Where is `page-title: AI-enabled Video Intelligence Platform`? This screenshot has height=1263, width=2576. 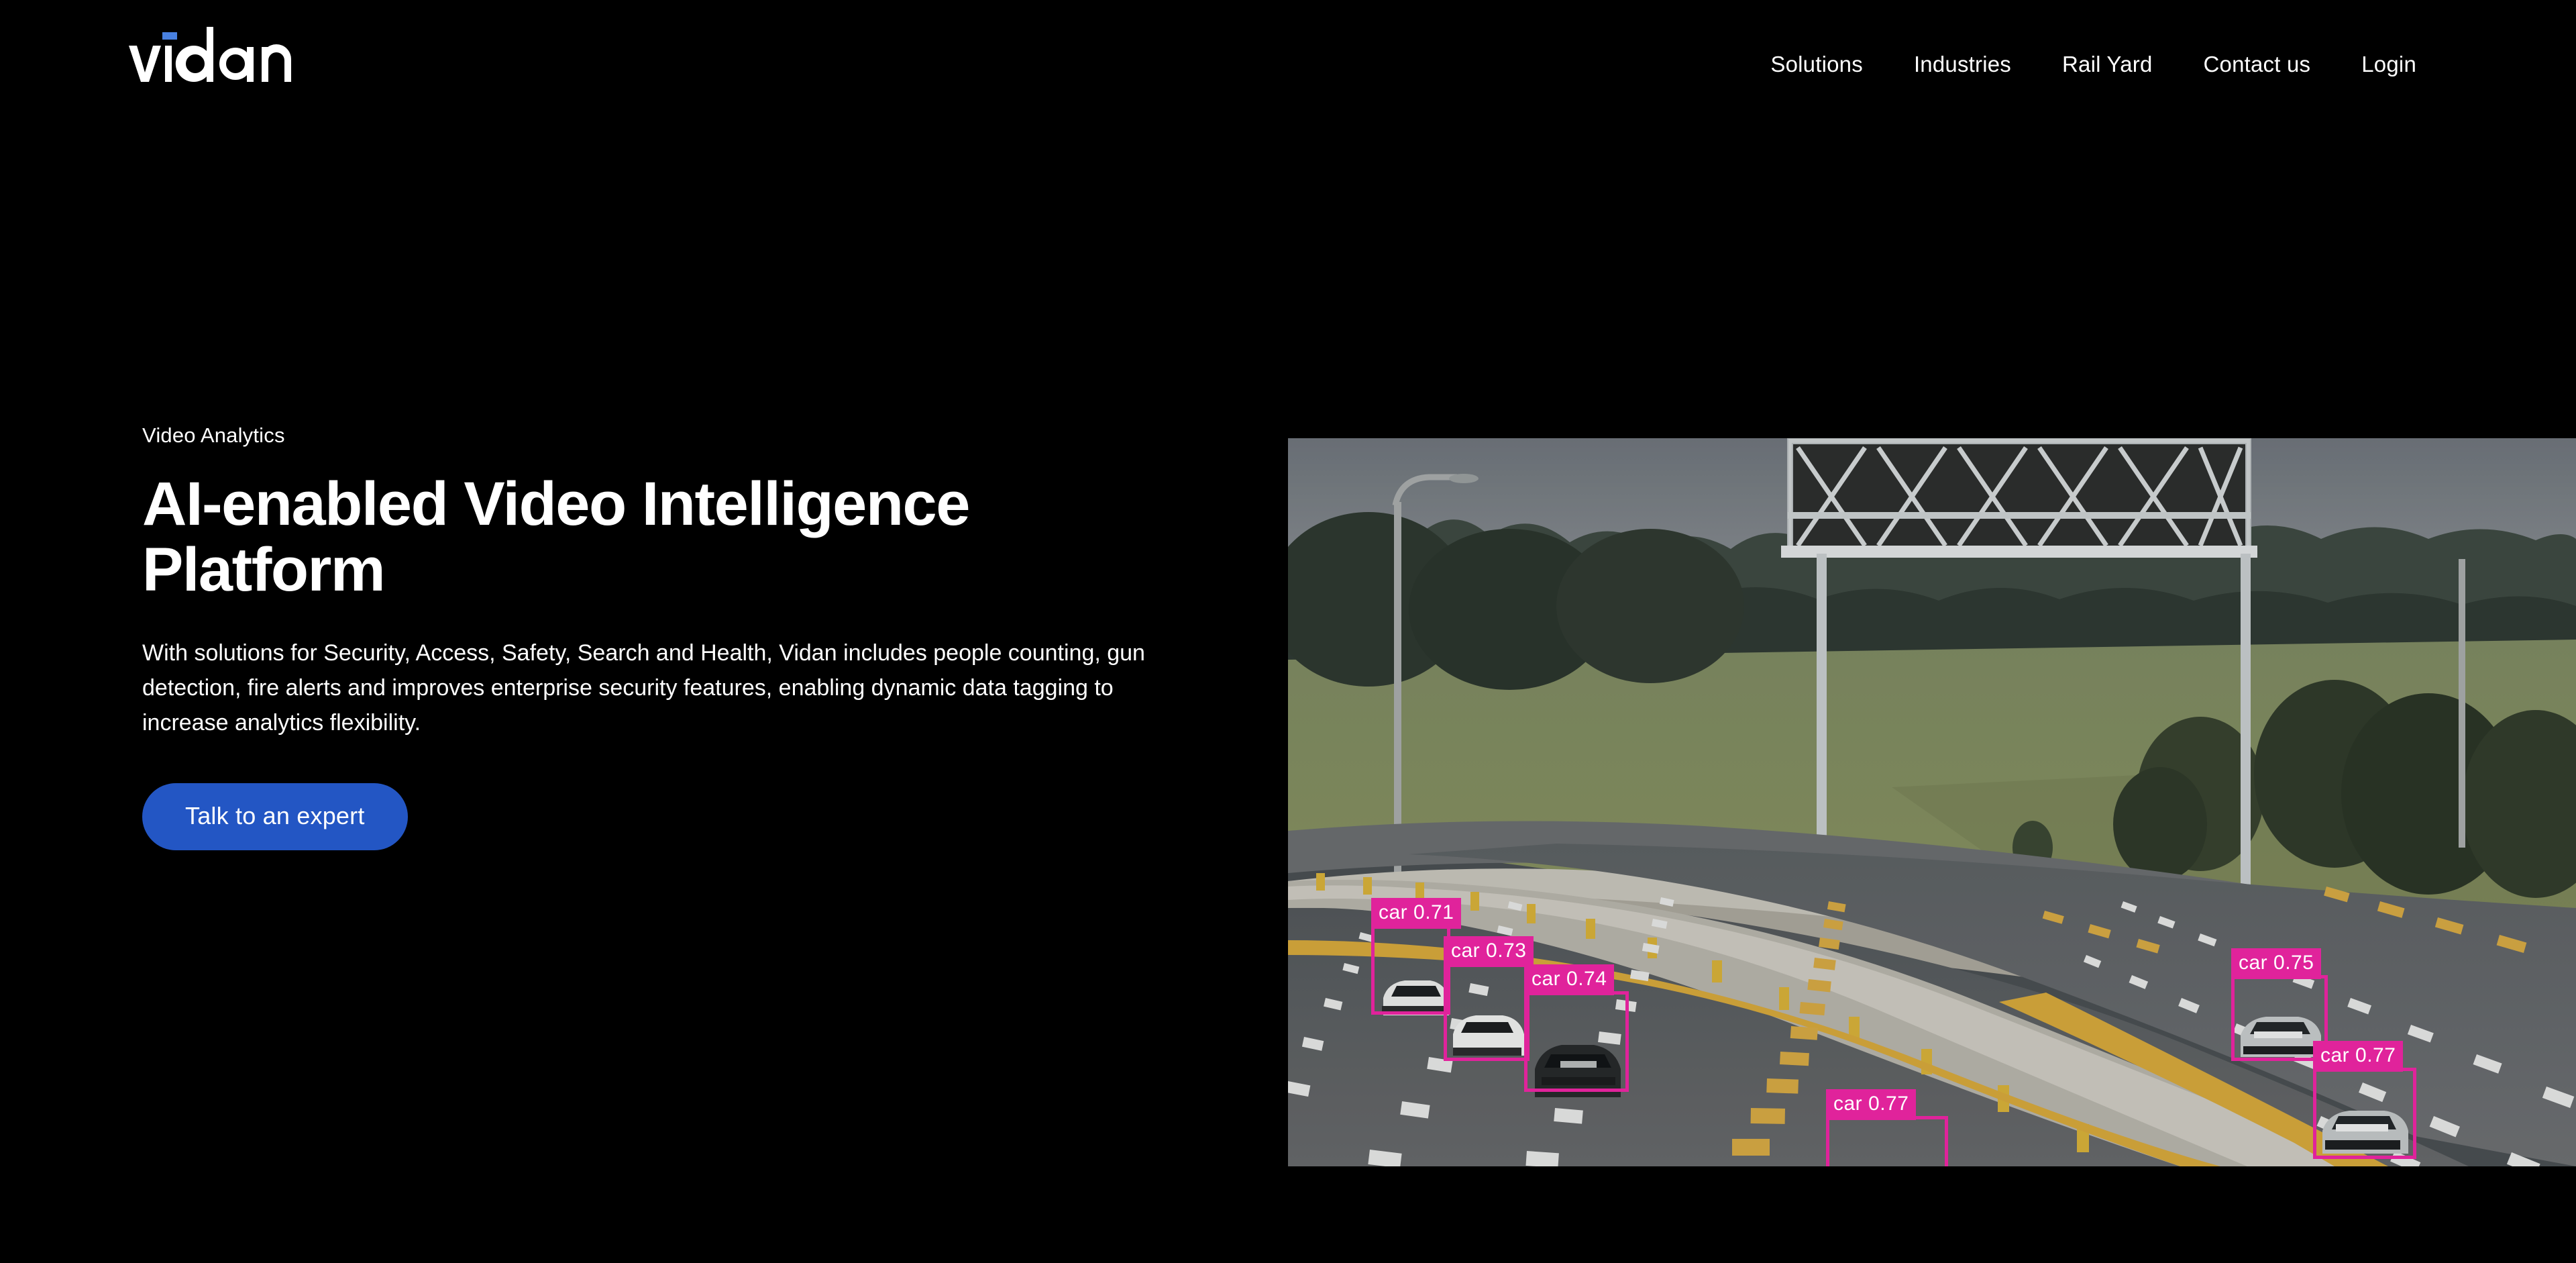 page-title: AI-enabled Video Intelligence Platform is located at coordinates (556, 537).